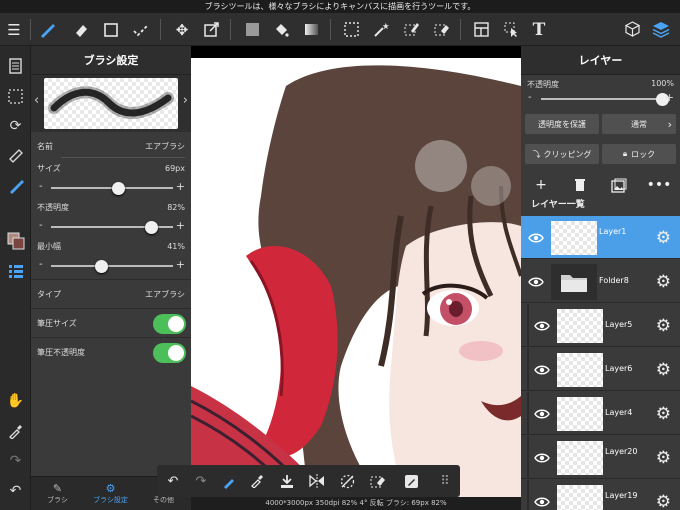 The width and height of the screenshot is (680, 510). What do you see at coordinates (311, 29) in the screenshot?
I see `gradient-tool-icon` at bounding box center [311, 29].